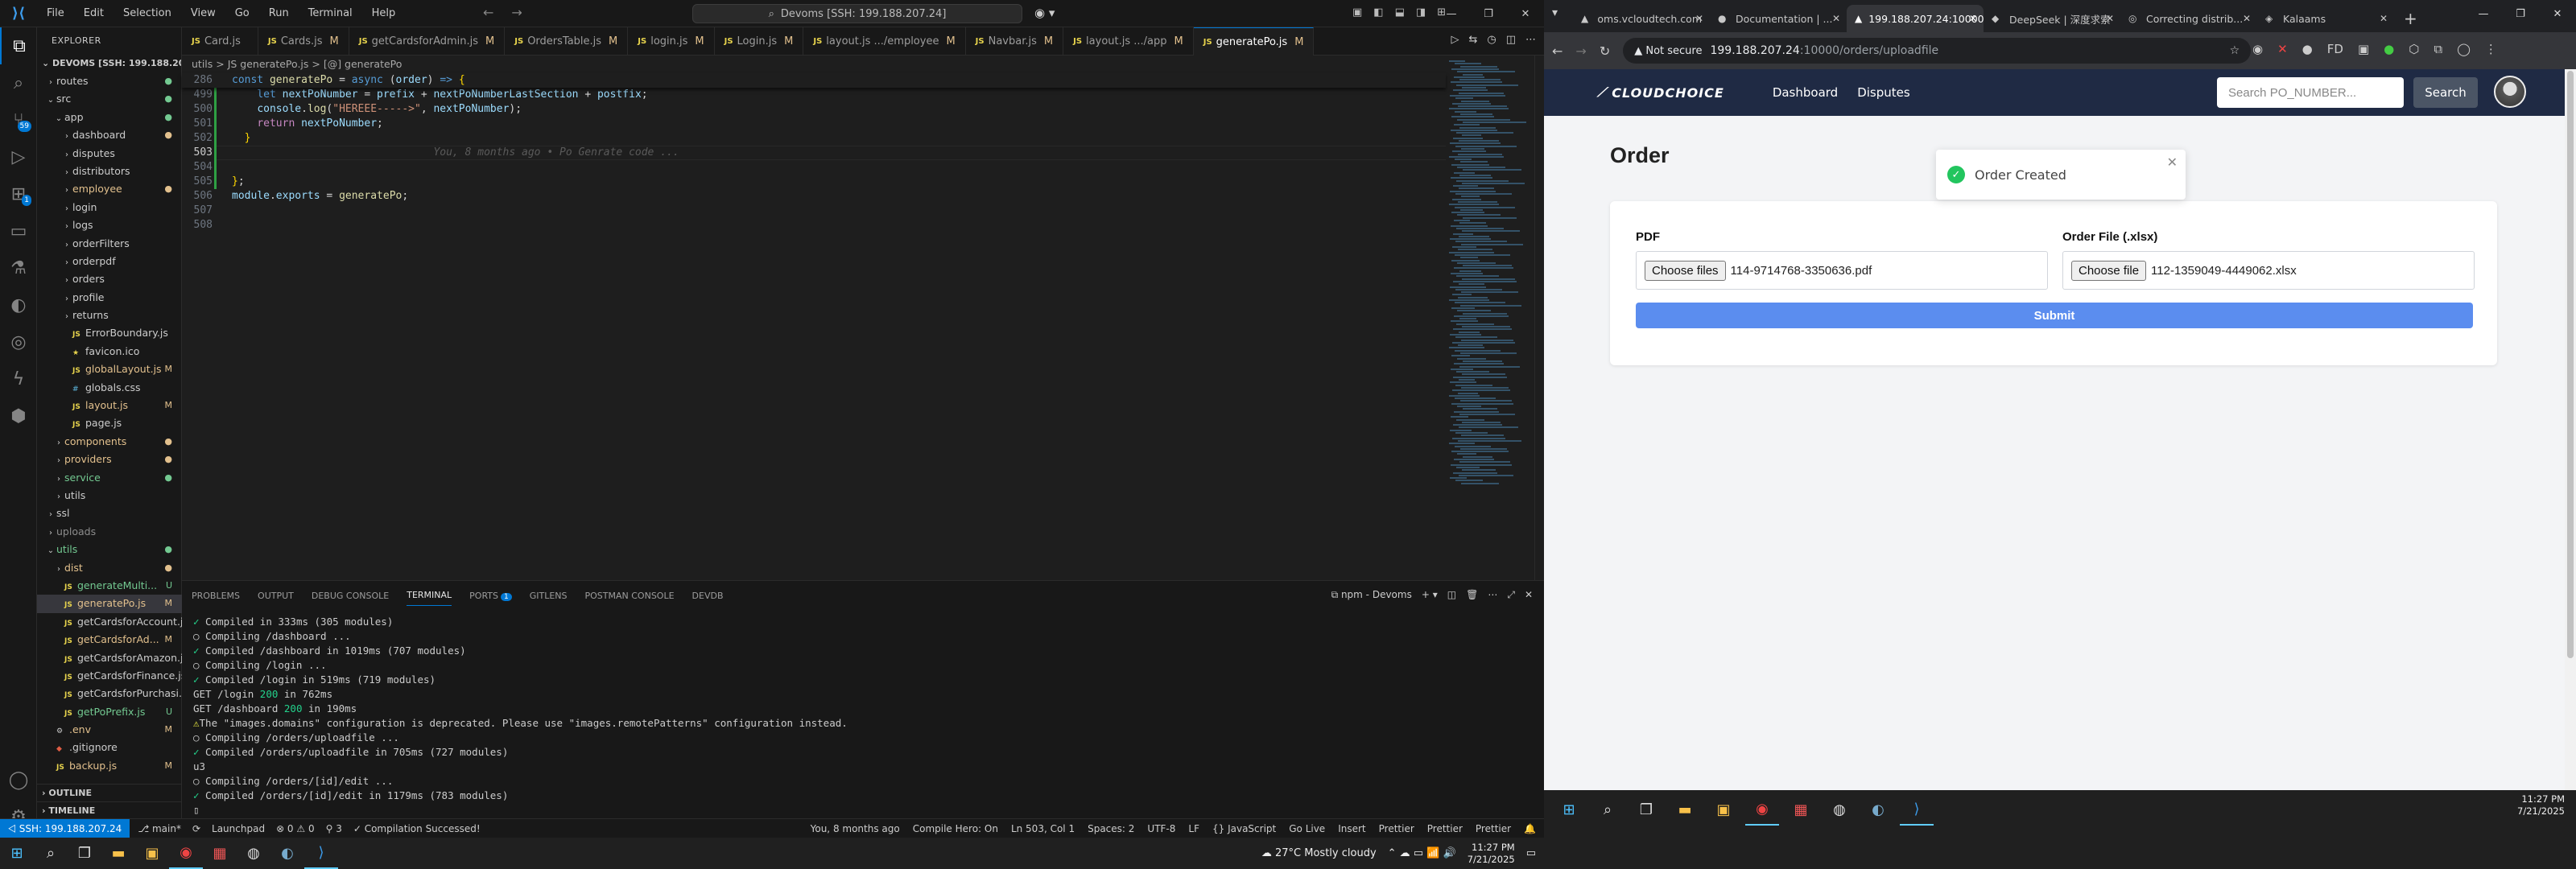 Image resolution: width=2576 pixels, height=869 pixels. Describe the element at coordinates (427, 41) in the screenshot. I see `editor-tab: JS getCardsforAdmin.js M` at that location.